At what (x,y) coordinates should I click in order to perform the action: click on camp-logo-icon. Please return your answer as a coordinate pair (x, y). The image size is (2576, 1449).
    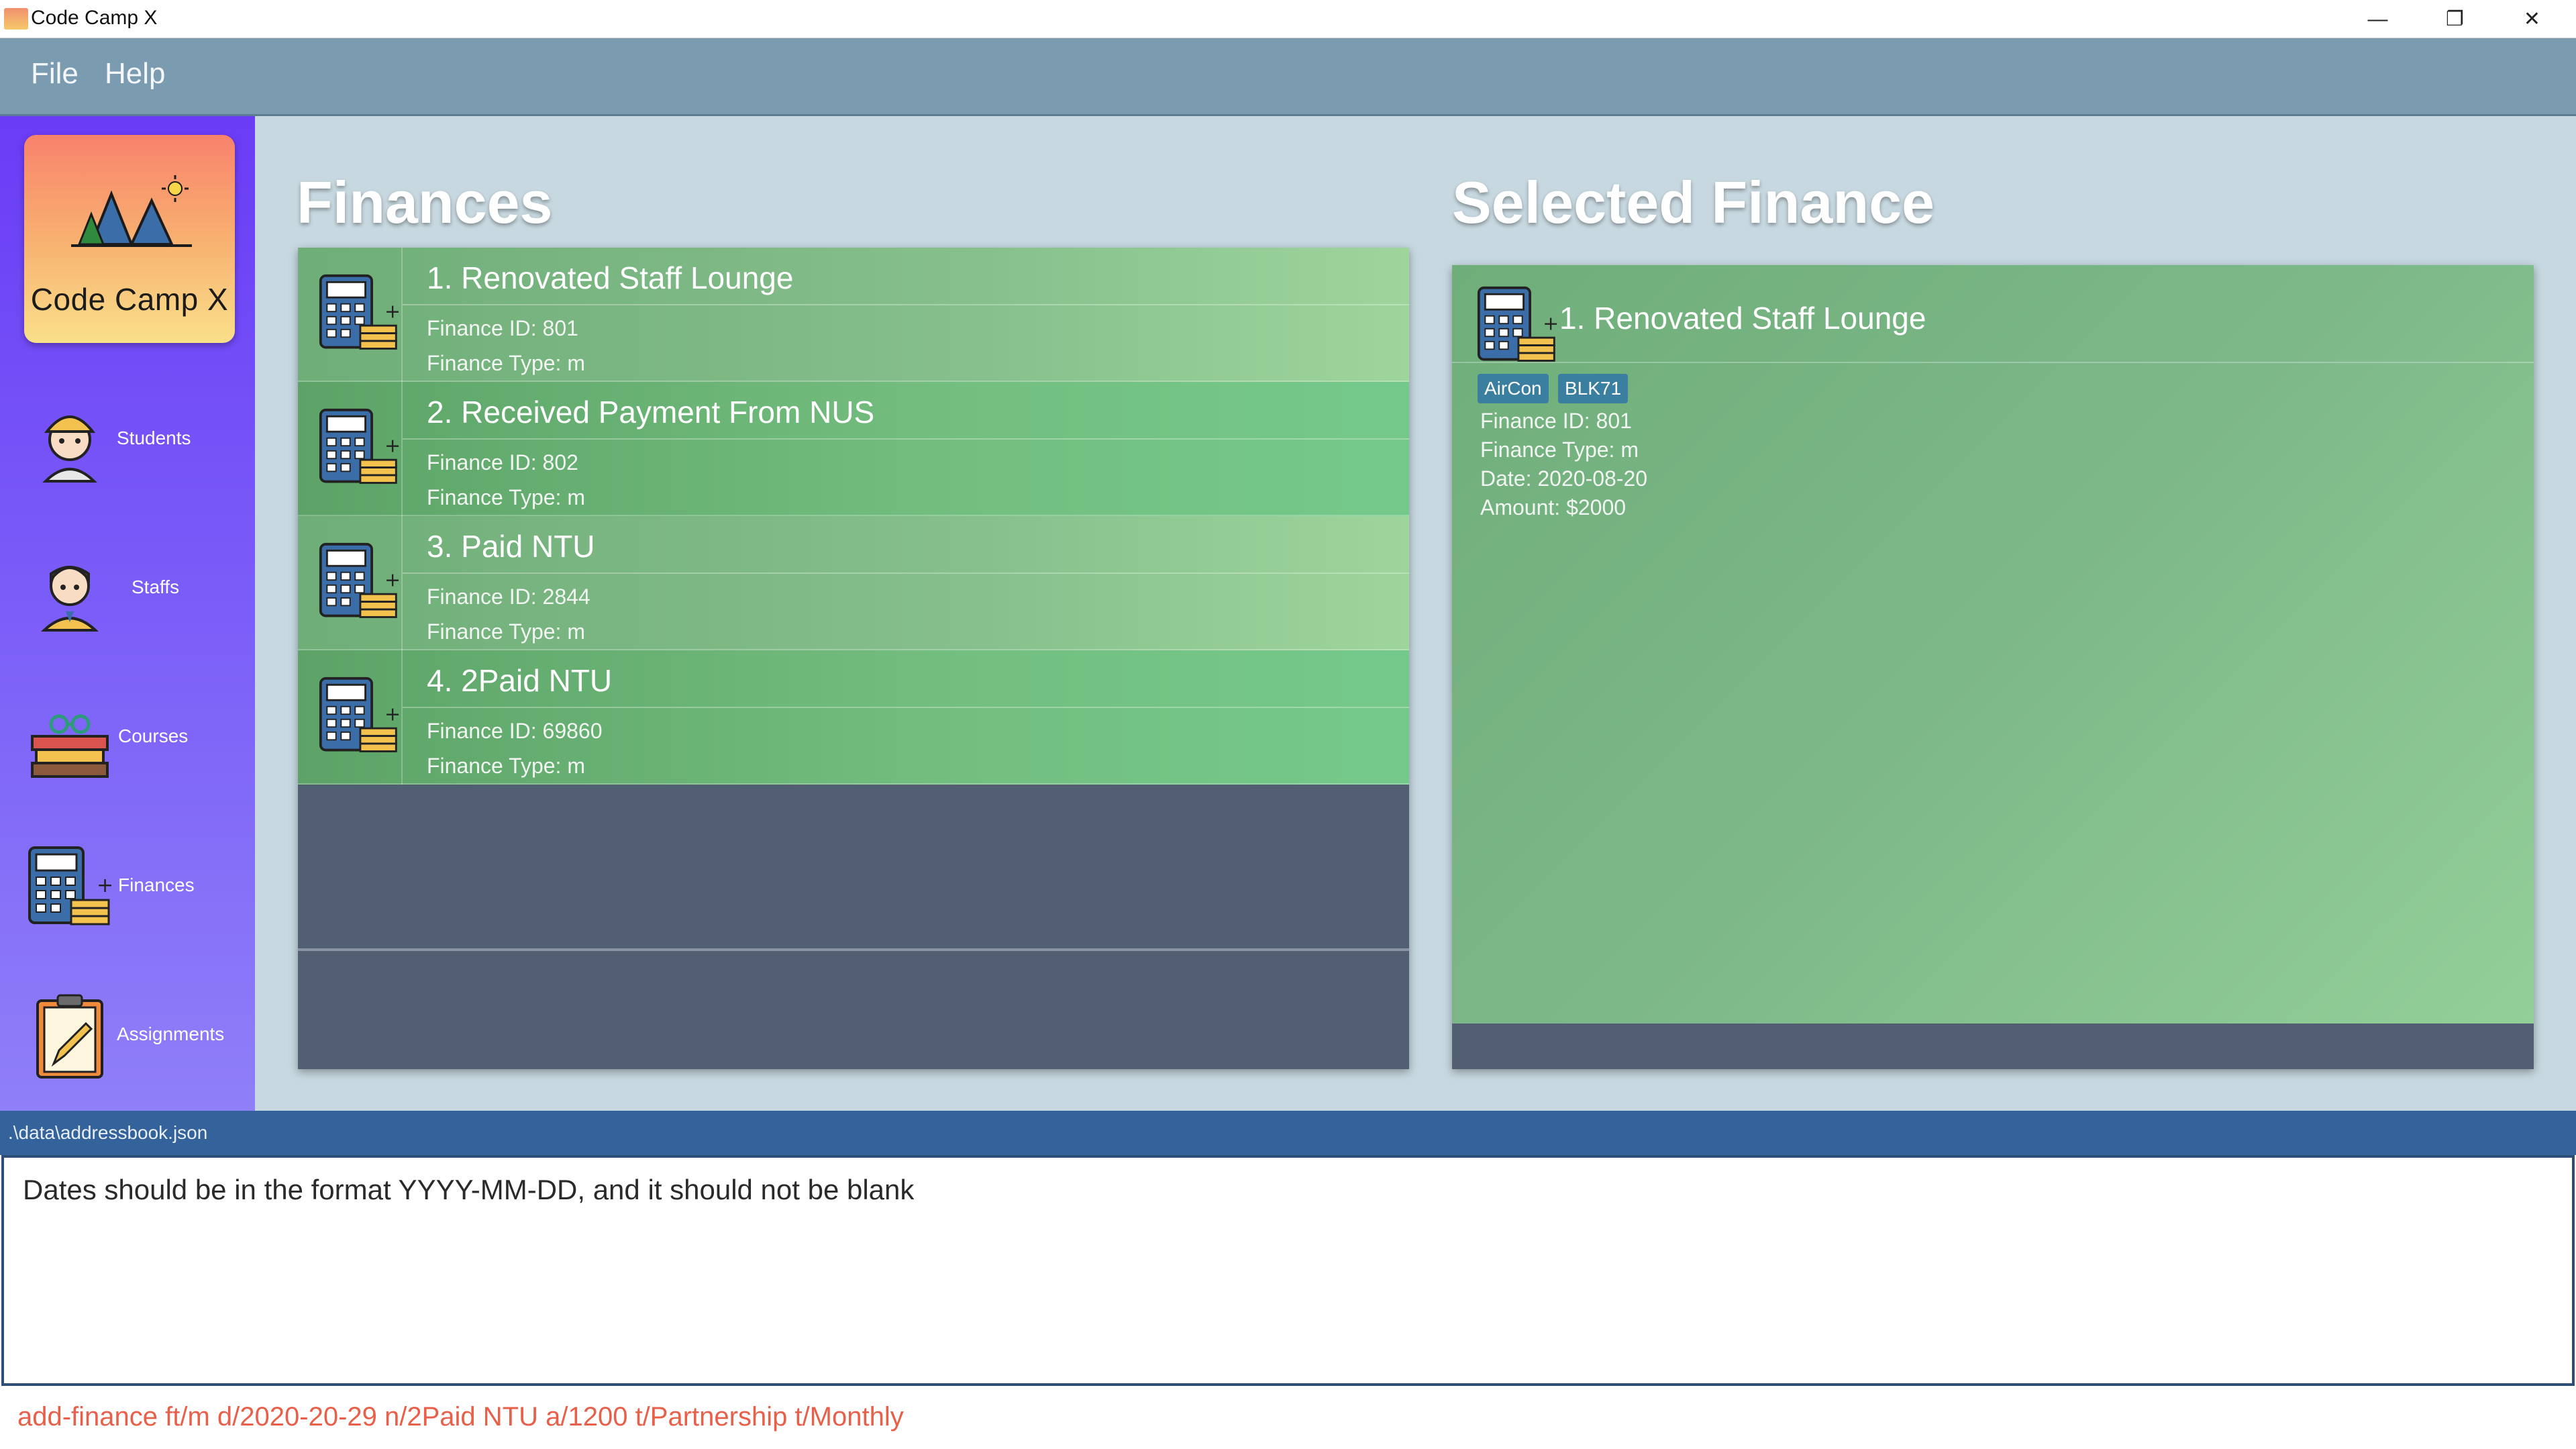
    Looking at the image, I should click on (131, 211).